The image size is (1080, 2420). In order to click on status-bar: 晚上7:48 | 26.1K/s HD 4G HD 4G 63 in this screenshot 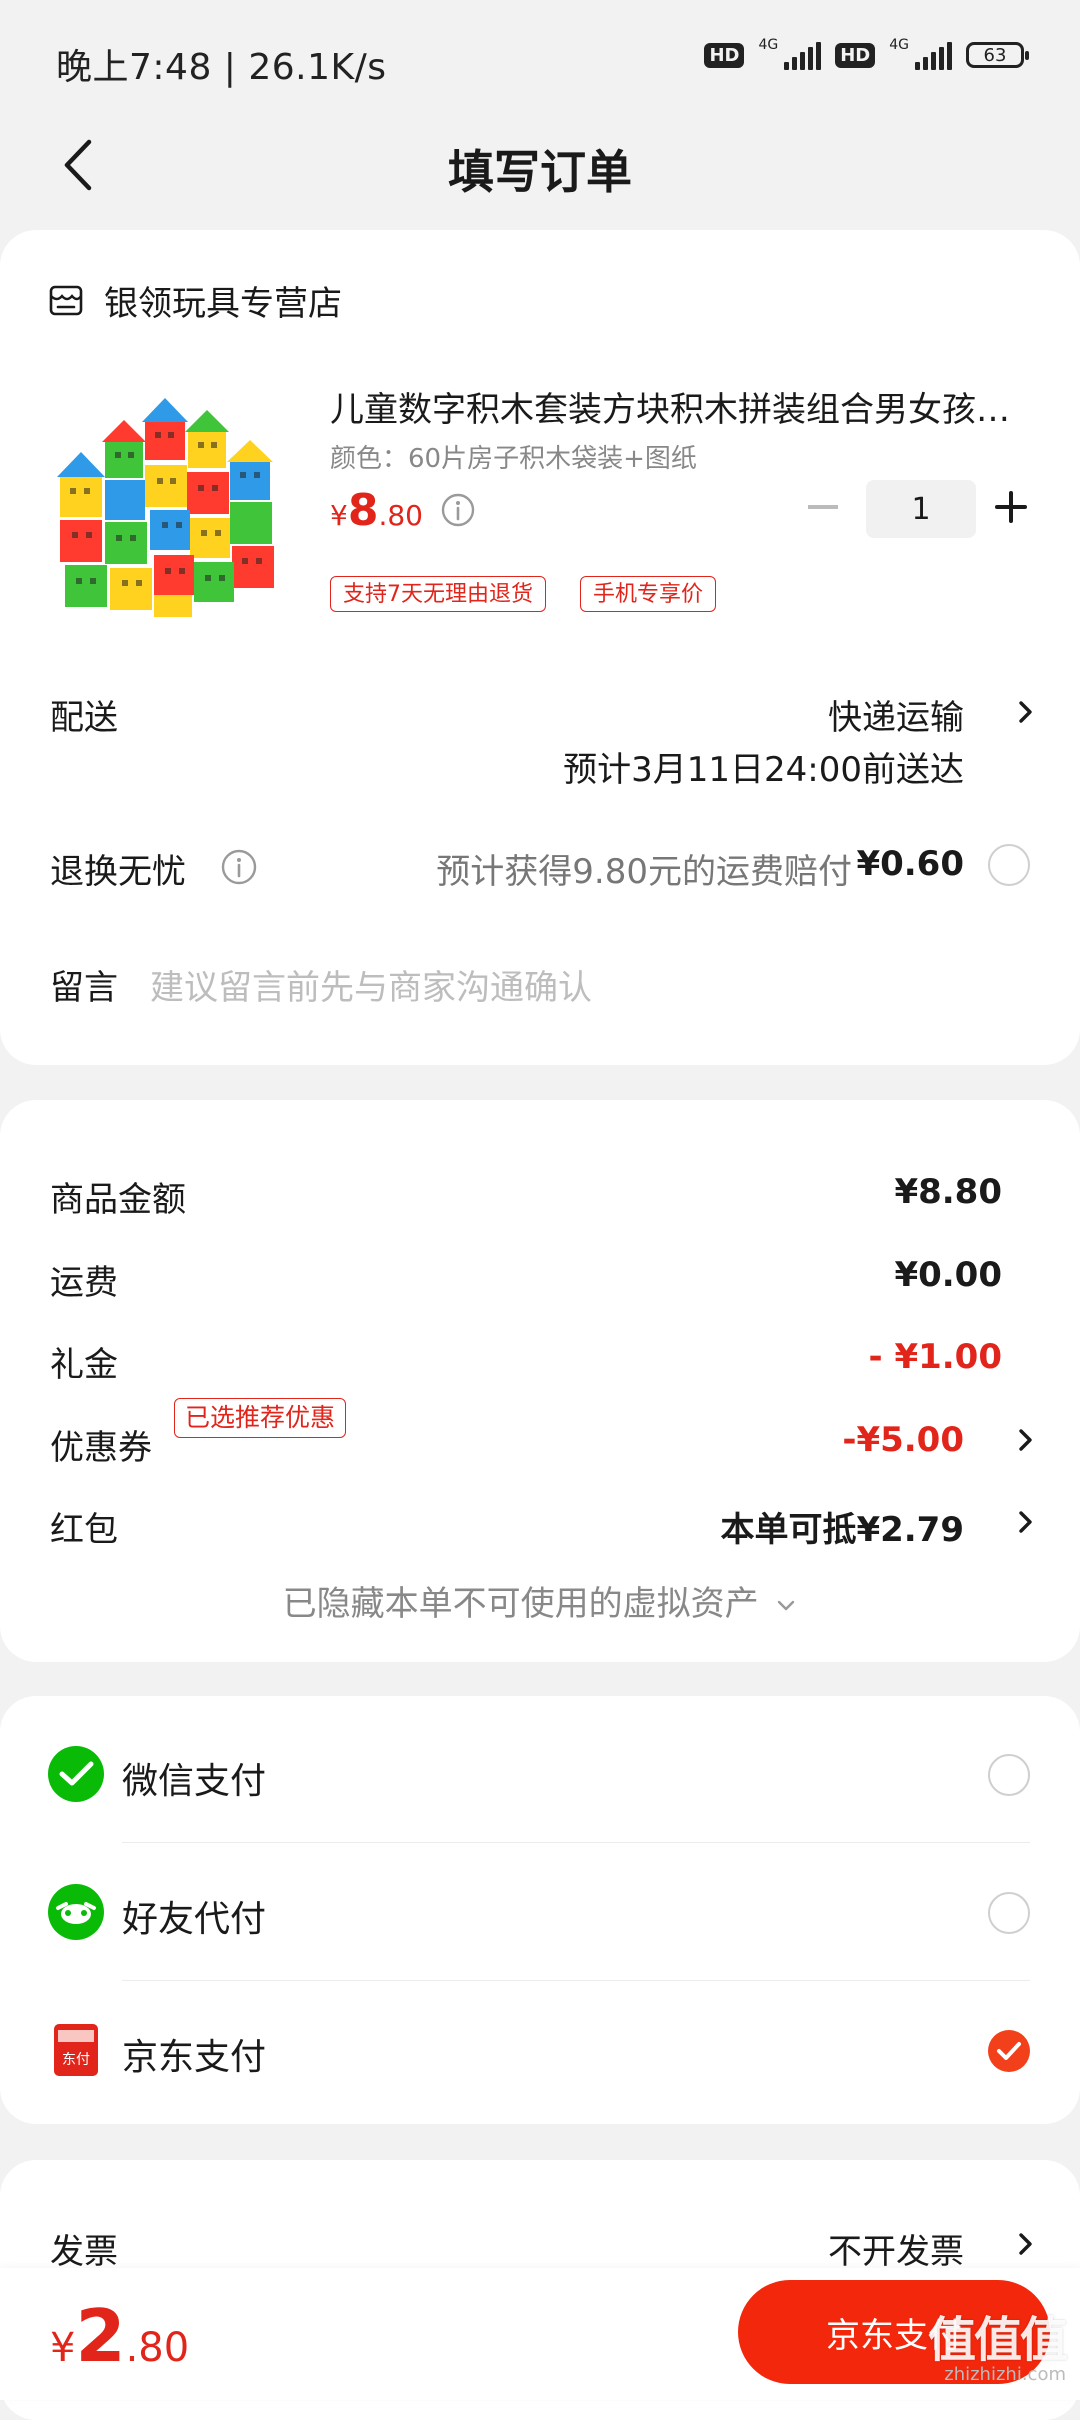, I will do `click(540, 60)`.